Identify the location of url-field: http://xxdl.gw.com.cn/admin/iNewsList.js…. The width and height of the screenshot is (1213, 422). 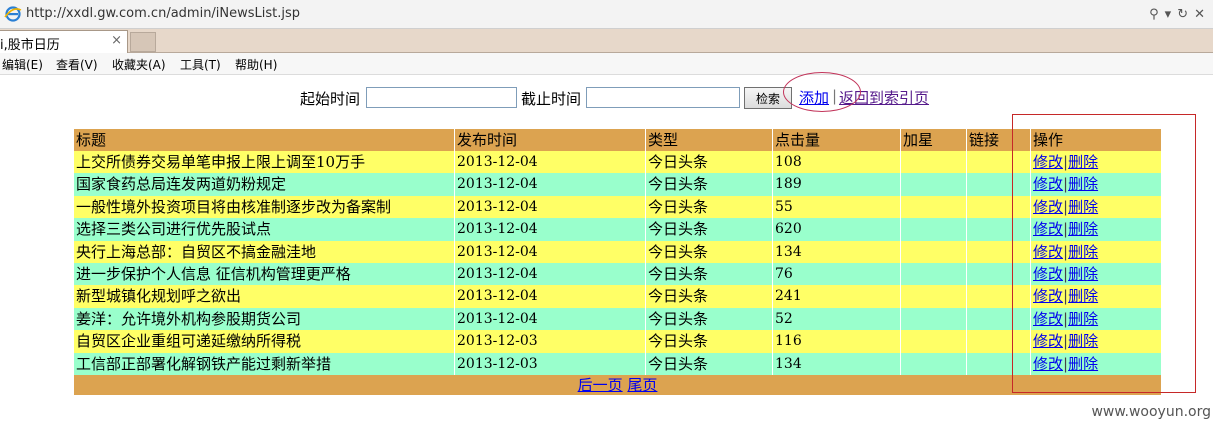
(163, 13).